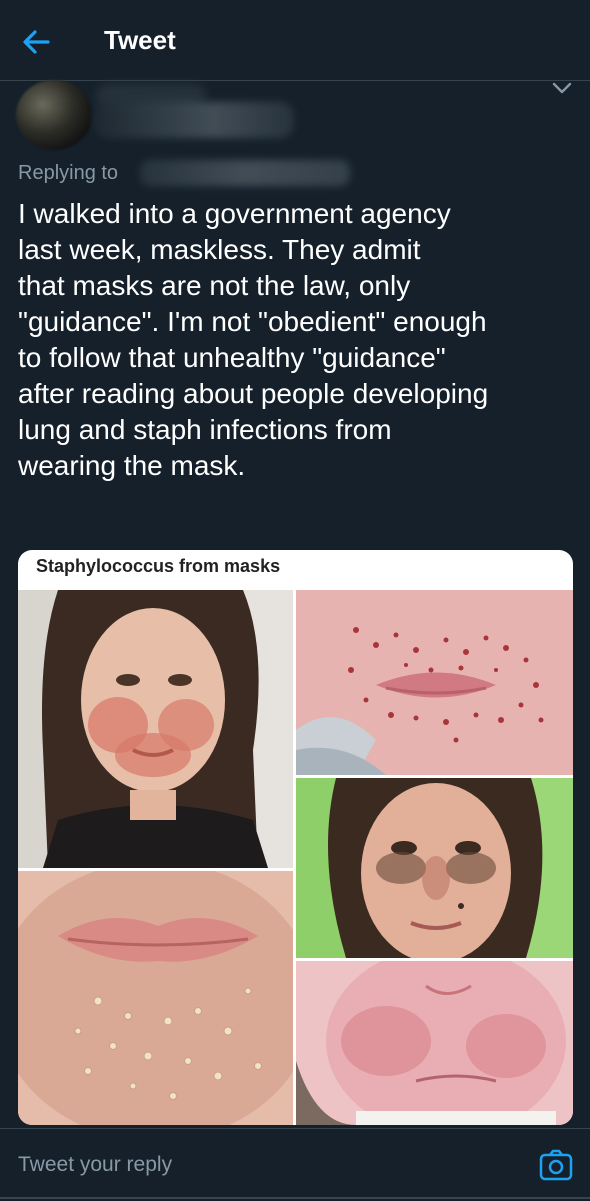  Describe the element at coordinates (295, 1198) in the screenshot. I see `reply-divider` at that location.